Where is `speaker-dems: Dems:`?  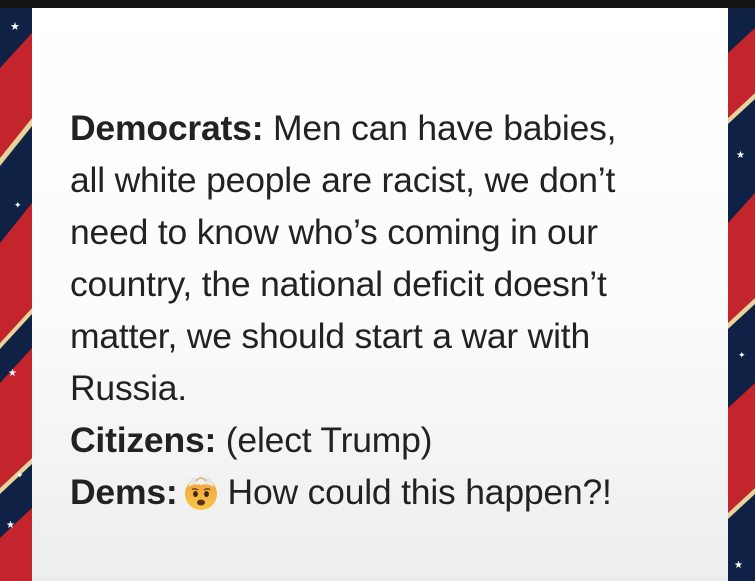
speaker-dems: Dems: is located at coordinates (124, 492).